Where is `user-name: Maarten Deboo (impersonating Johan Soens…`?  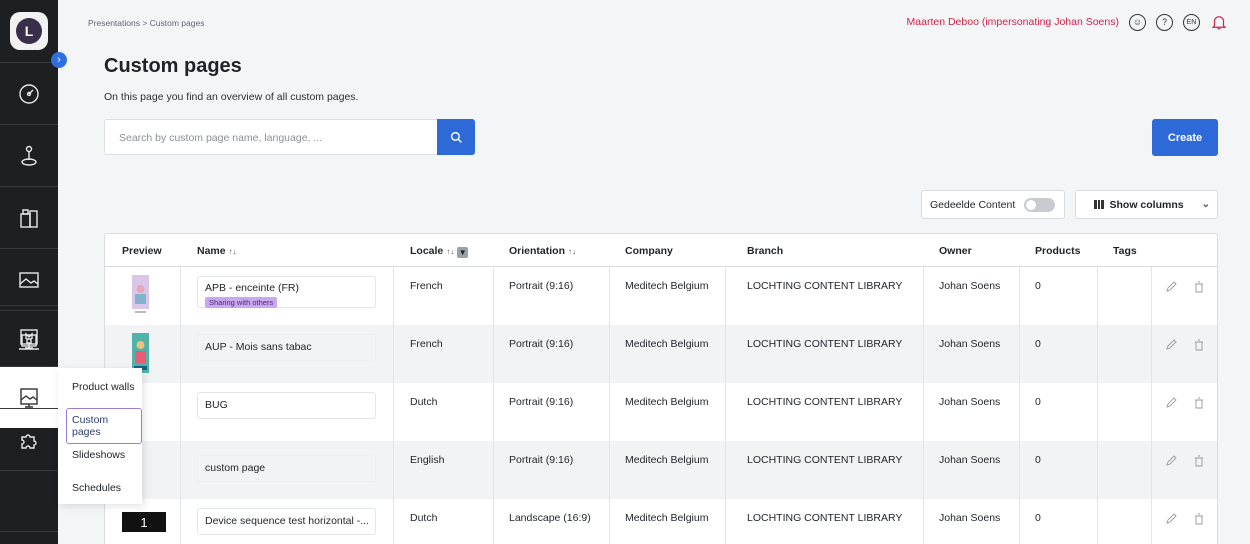 user-name: Maarten Deboo (impersonating Johan Soens… is located at coordinates (1013, 22).